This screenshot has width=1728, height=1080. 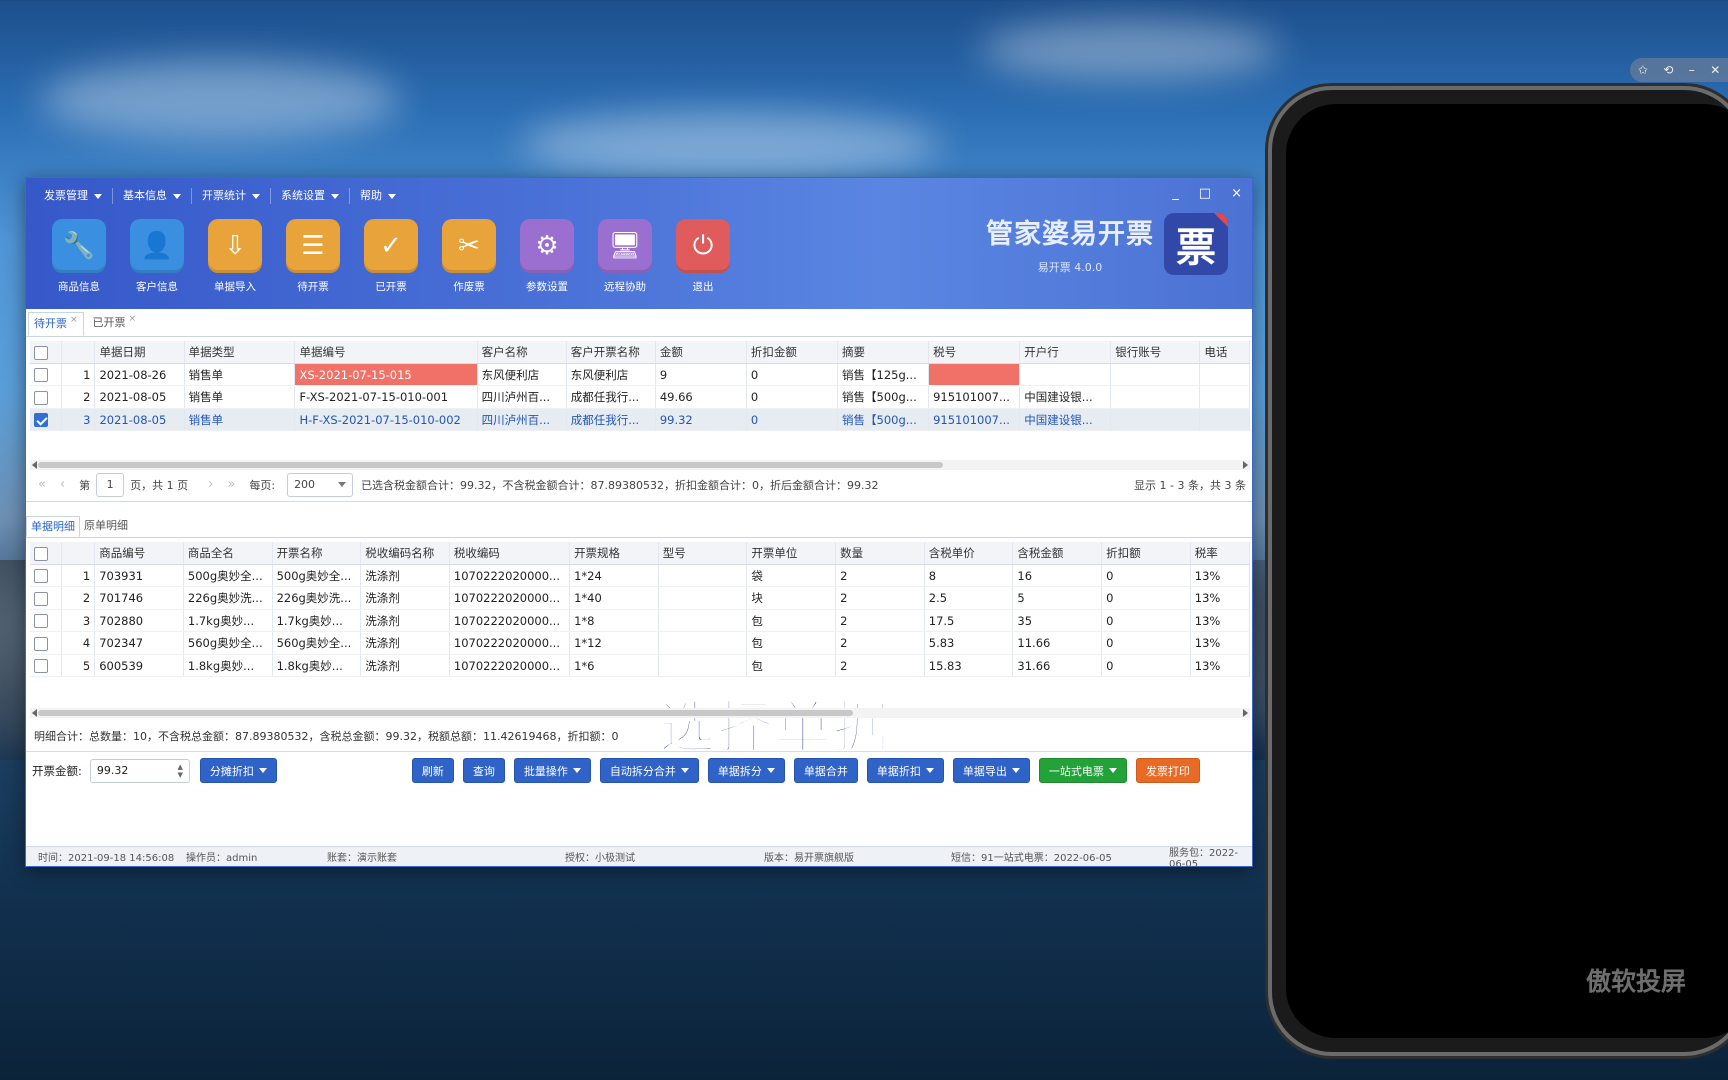 What do you see at coordinates (1643, 70) in the screenshot?
I see `pin-icon: ✩` at bounding box center [1643, 70].